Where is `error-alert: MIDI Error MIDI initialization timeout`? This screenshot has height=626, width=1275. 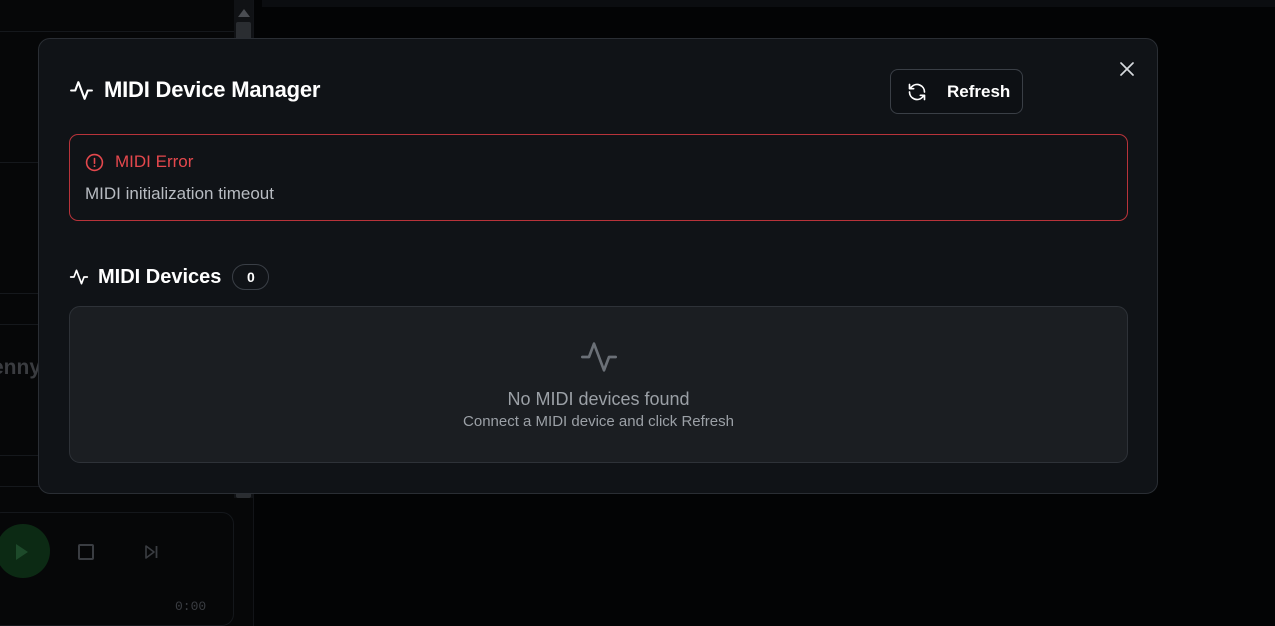
error-alert: MIDI Error MIDI initialization timeout is located at coordinates (598, 177).